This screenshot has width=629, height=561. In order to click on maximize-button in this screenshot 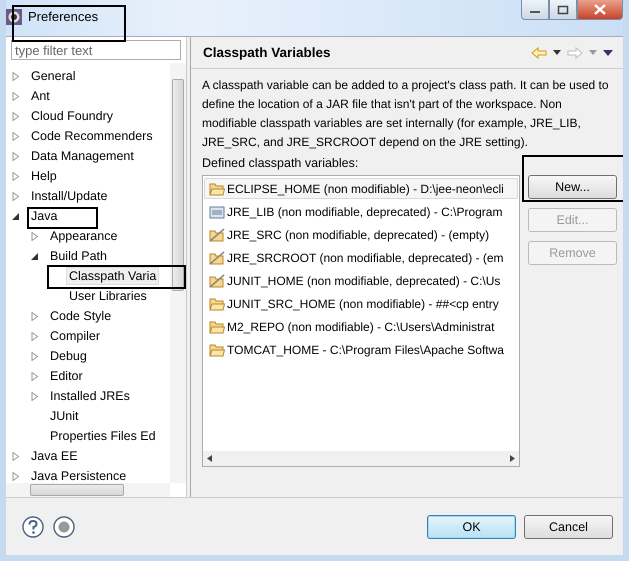, I will do `click(563, 10)`.